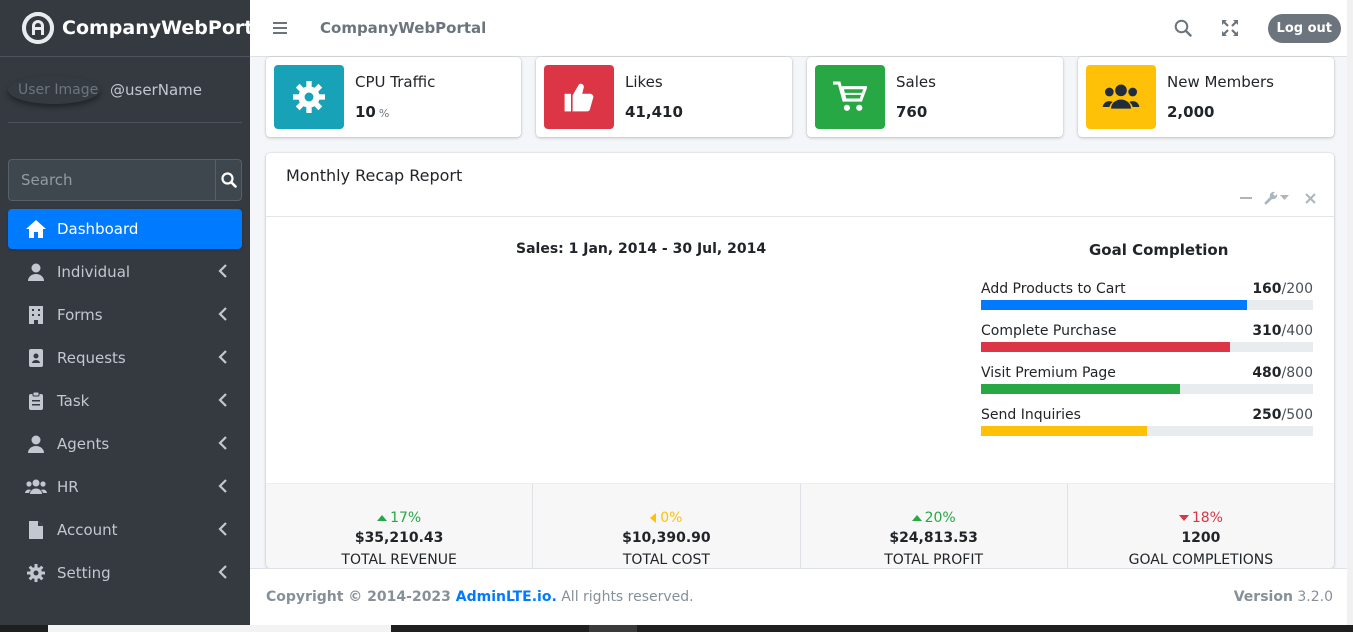 This screenshot has width=1353, height=632. I want to click on sidebar-item-label: HR, so click(68, 487).